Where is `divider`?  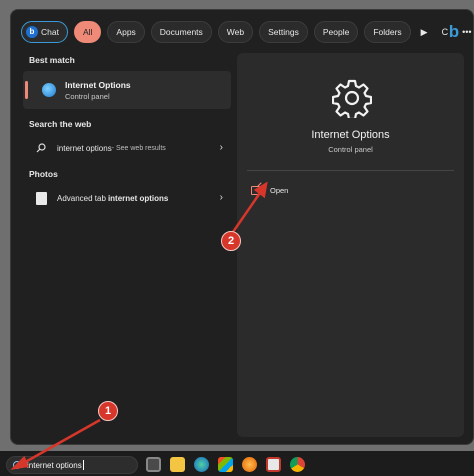 divider is located at coordinates (350, 170).